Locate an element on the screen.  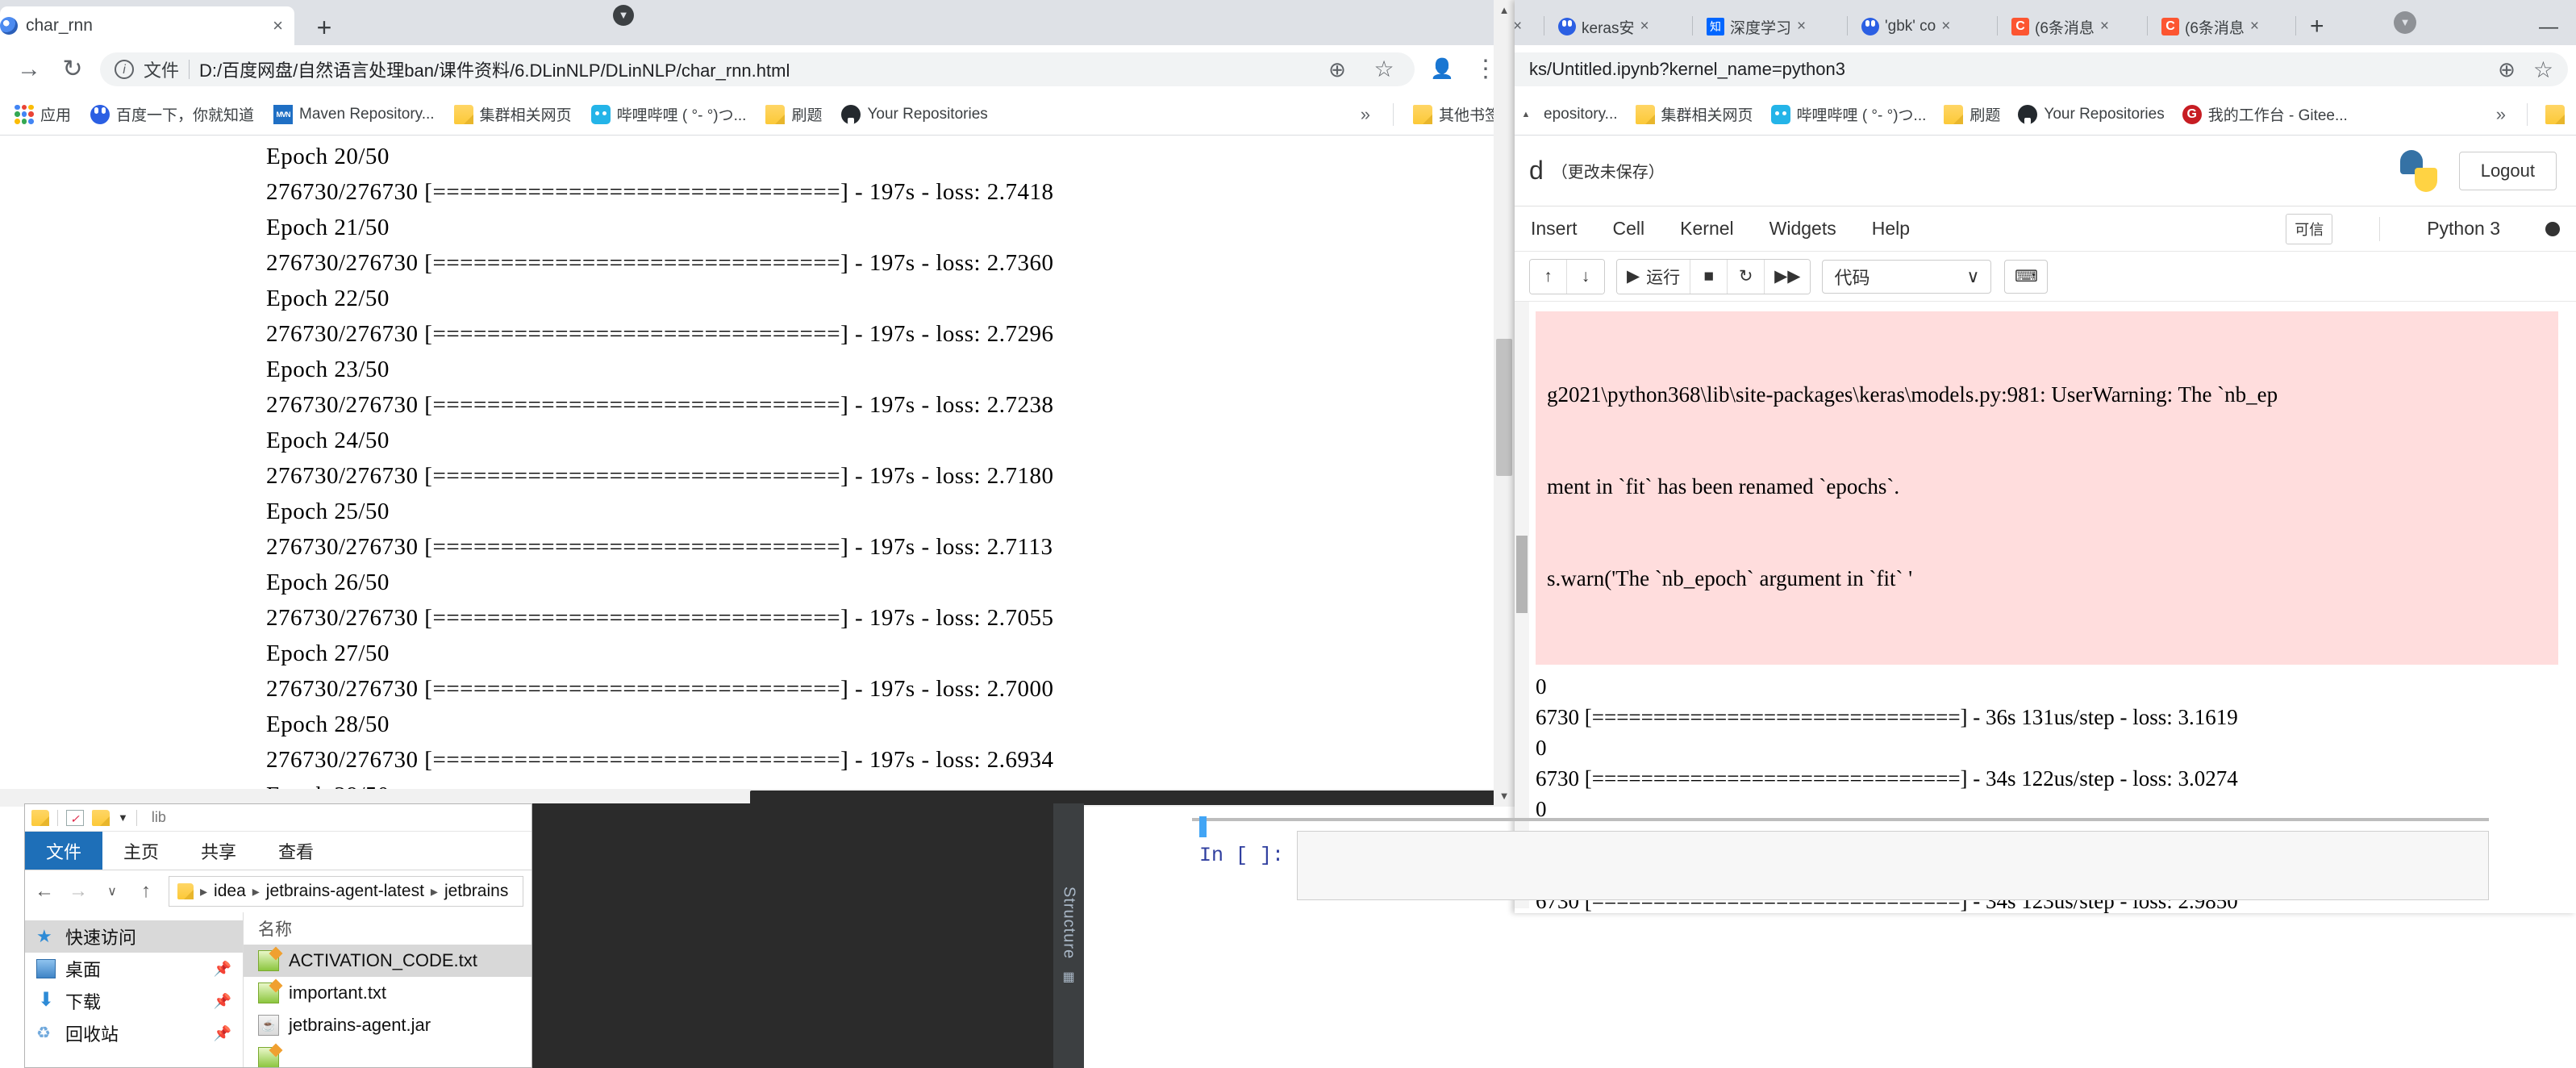
ribbon-tab-share: 共享 is located at coordinates (218, 851).